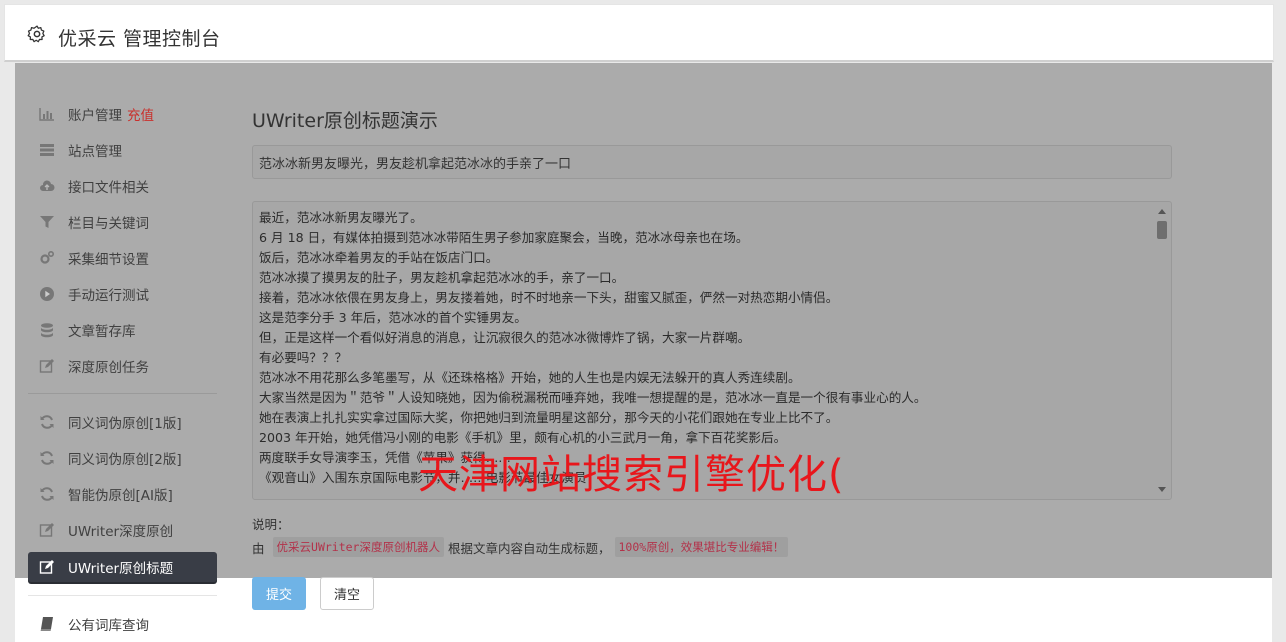 The height and width of the screenshot is (642, 1286). I want to click on sidebar-item-deep-original-task: 深度原创任务, so click(122, 366).